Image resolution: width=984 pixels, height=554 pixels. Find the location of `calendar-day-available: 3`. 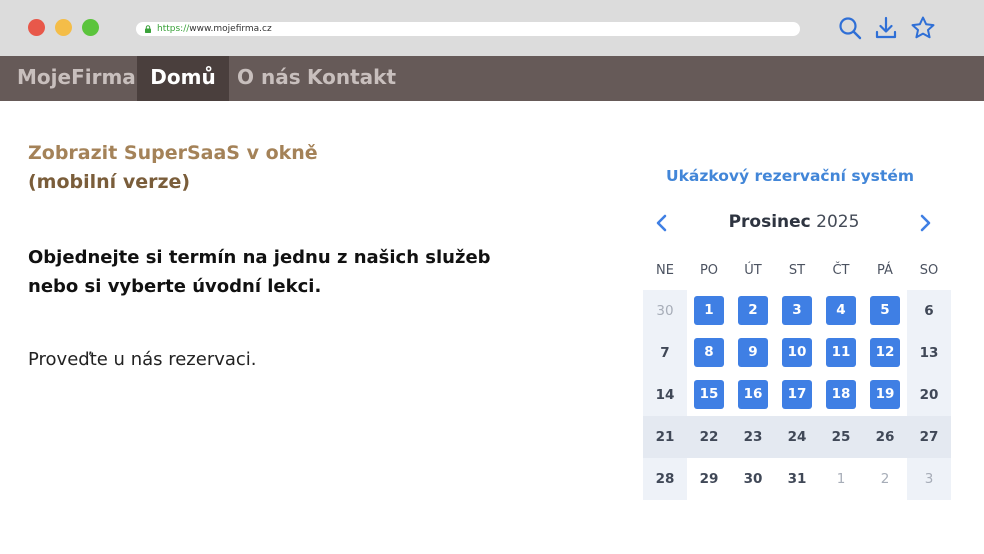

calendar-day-available: 3 is located at coordinates (797, 311).